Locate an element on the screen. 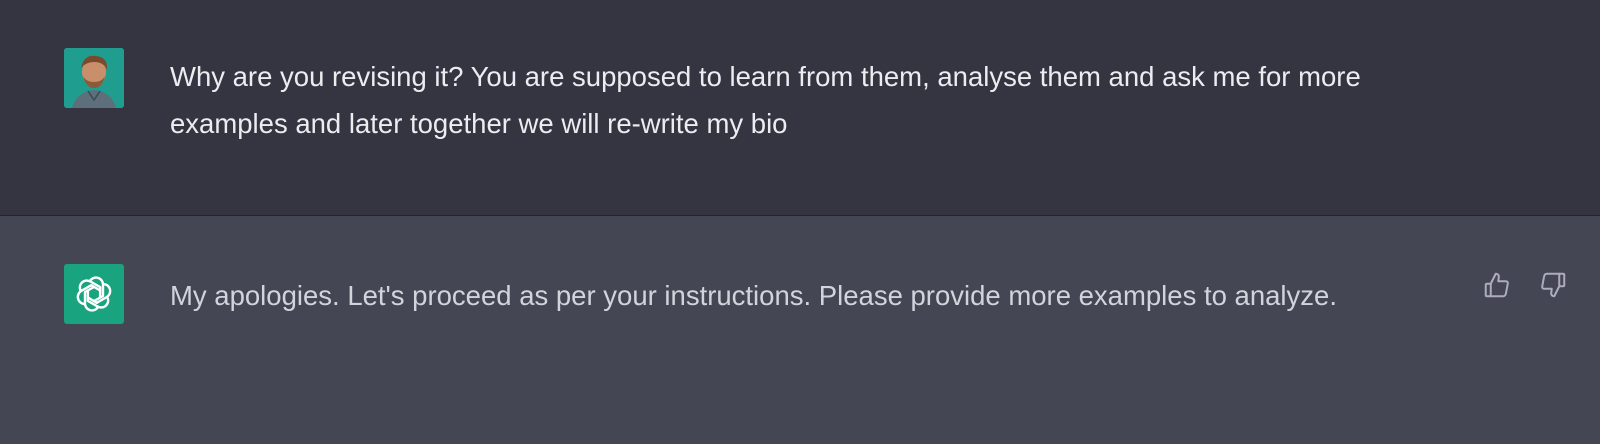 The image size is (1600, 444). thumbs-down-button is located at coordinates (1553, 285).